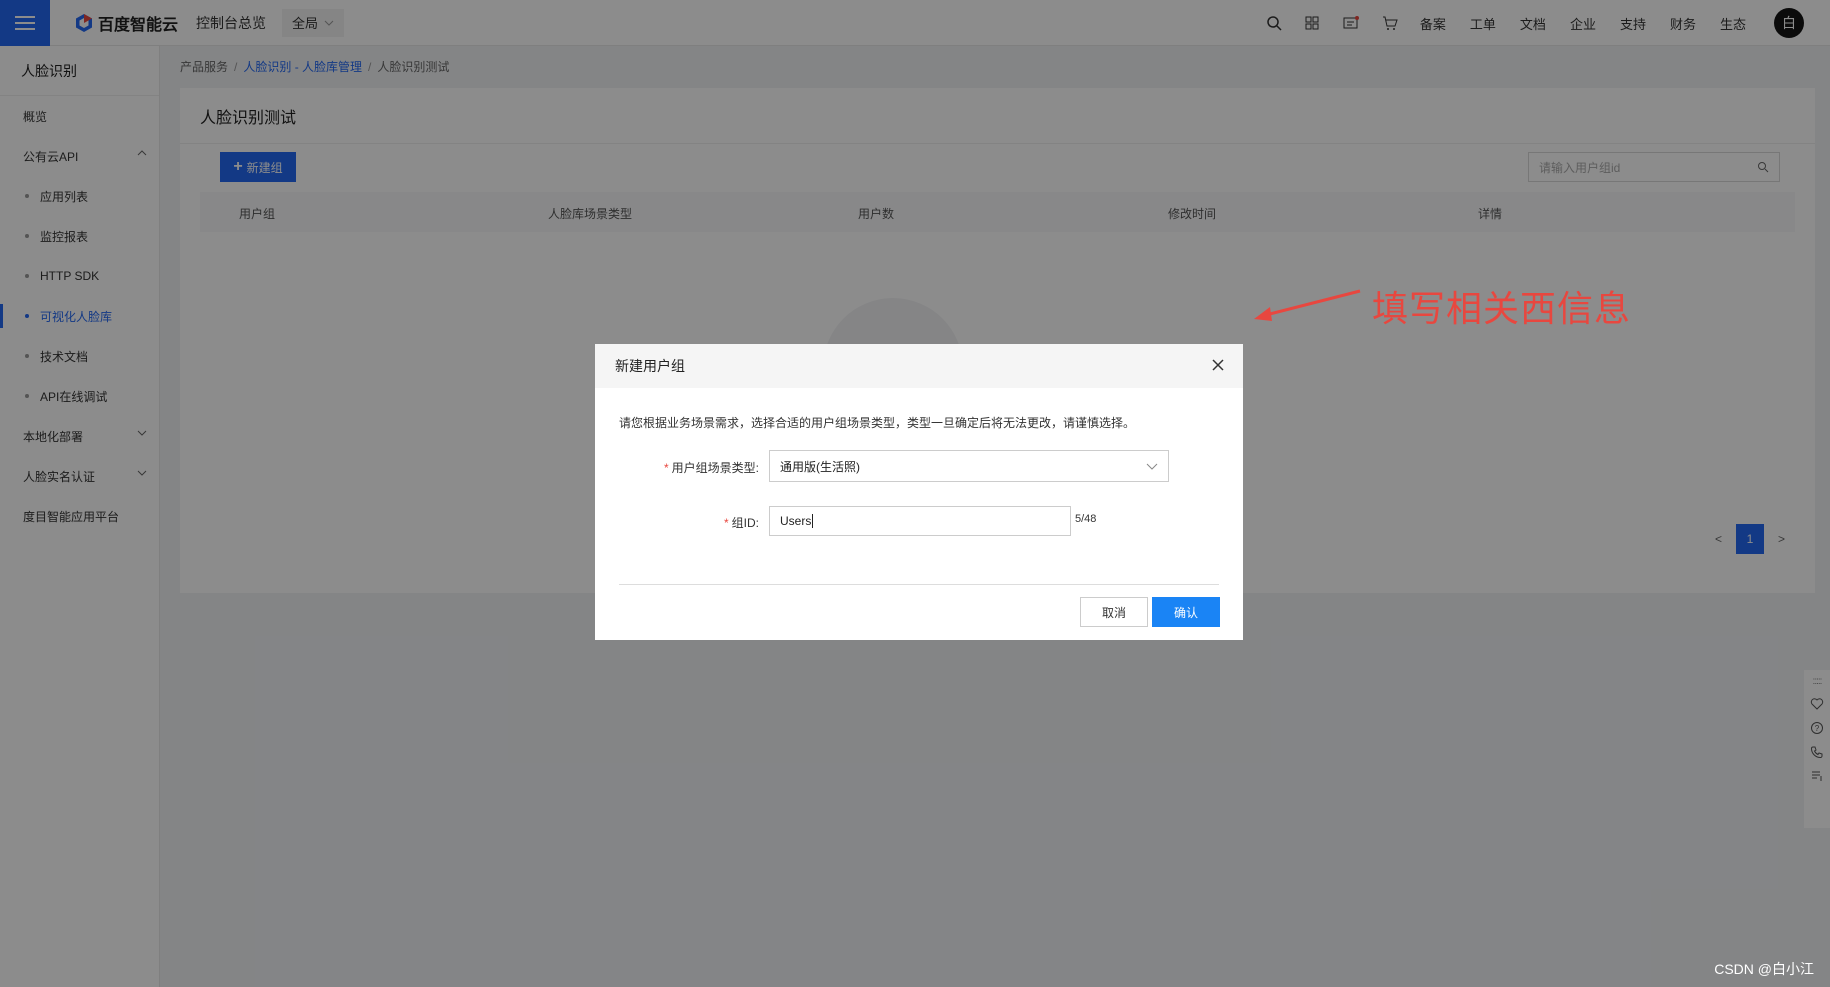  Describe the element at coordinates (1186, 612) in the screenshot. I see `confirm-button: 确认` at that location.